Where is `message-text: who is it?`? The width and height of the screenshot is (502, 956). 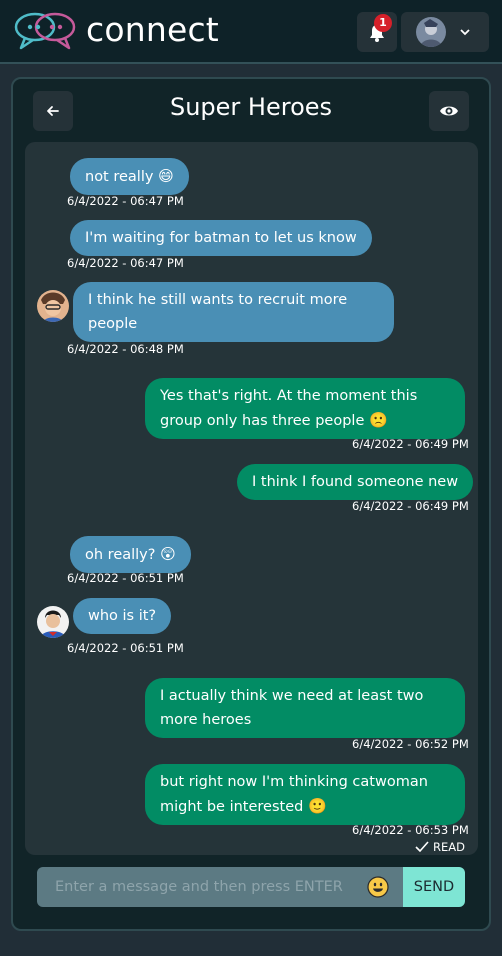 message-text: who is it? is located at coordinates (122, 616).